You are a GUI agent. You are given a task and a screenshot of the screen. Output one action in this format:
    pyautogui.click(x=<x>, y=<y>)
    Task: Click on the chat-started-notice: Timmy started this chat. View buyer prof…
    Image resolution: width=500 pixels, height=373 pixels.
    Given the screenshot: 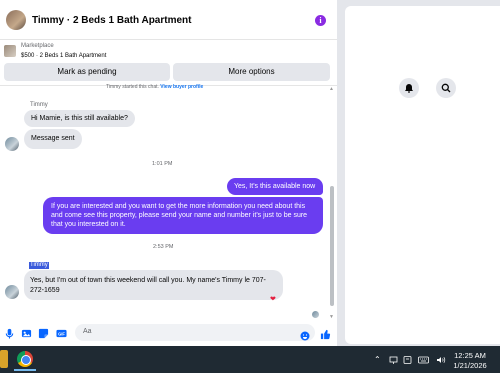 What is the action you would take?
    pyautogui.click(x=154, y=87)
    